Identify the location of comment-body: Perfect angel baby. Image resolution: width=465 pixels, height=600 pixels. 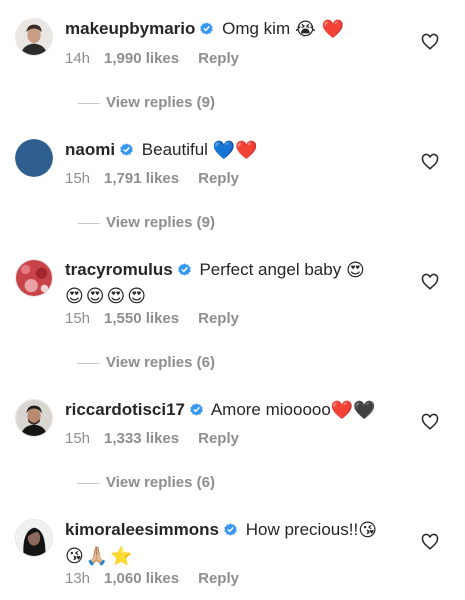
(270, 269).